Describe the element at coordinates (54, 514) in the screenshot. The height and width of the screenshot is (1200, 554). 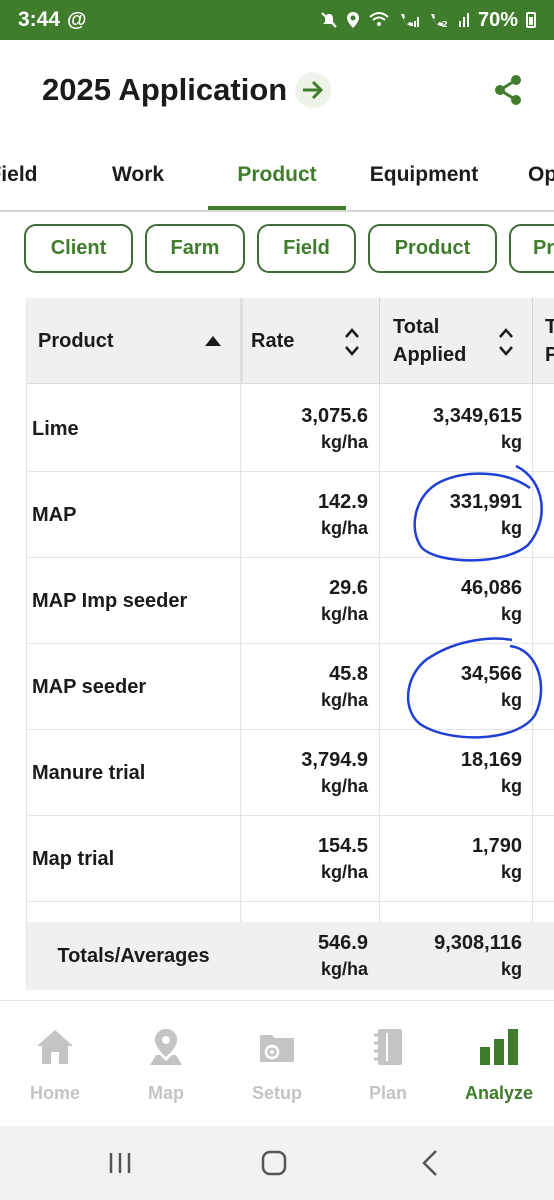
I see `product-name-cell: MAP` at that location.